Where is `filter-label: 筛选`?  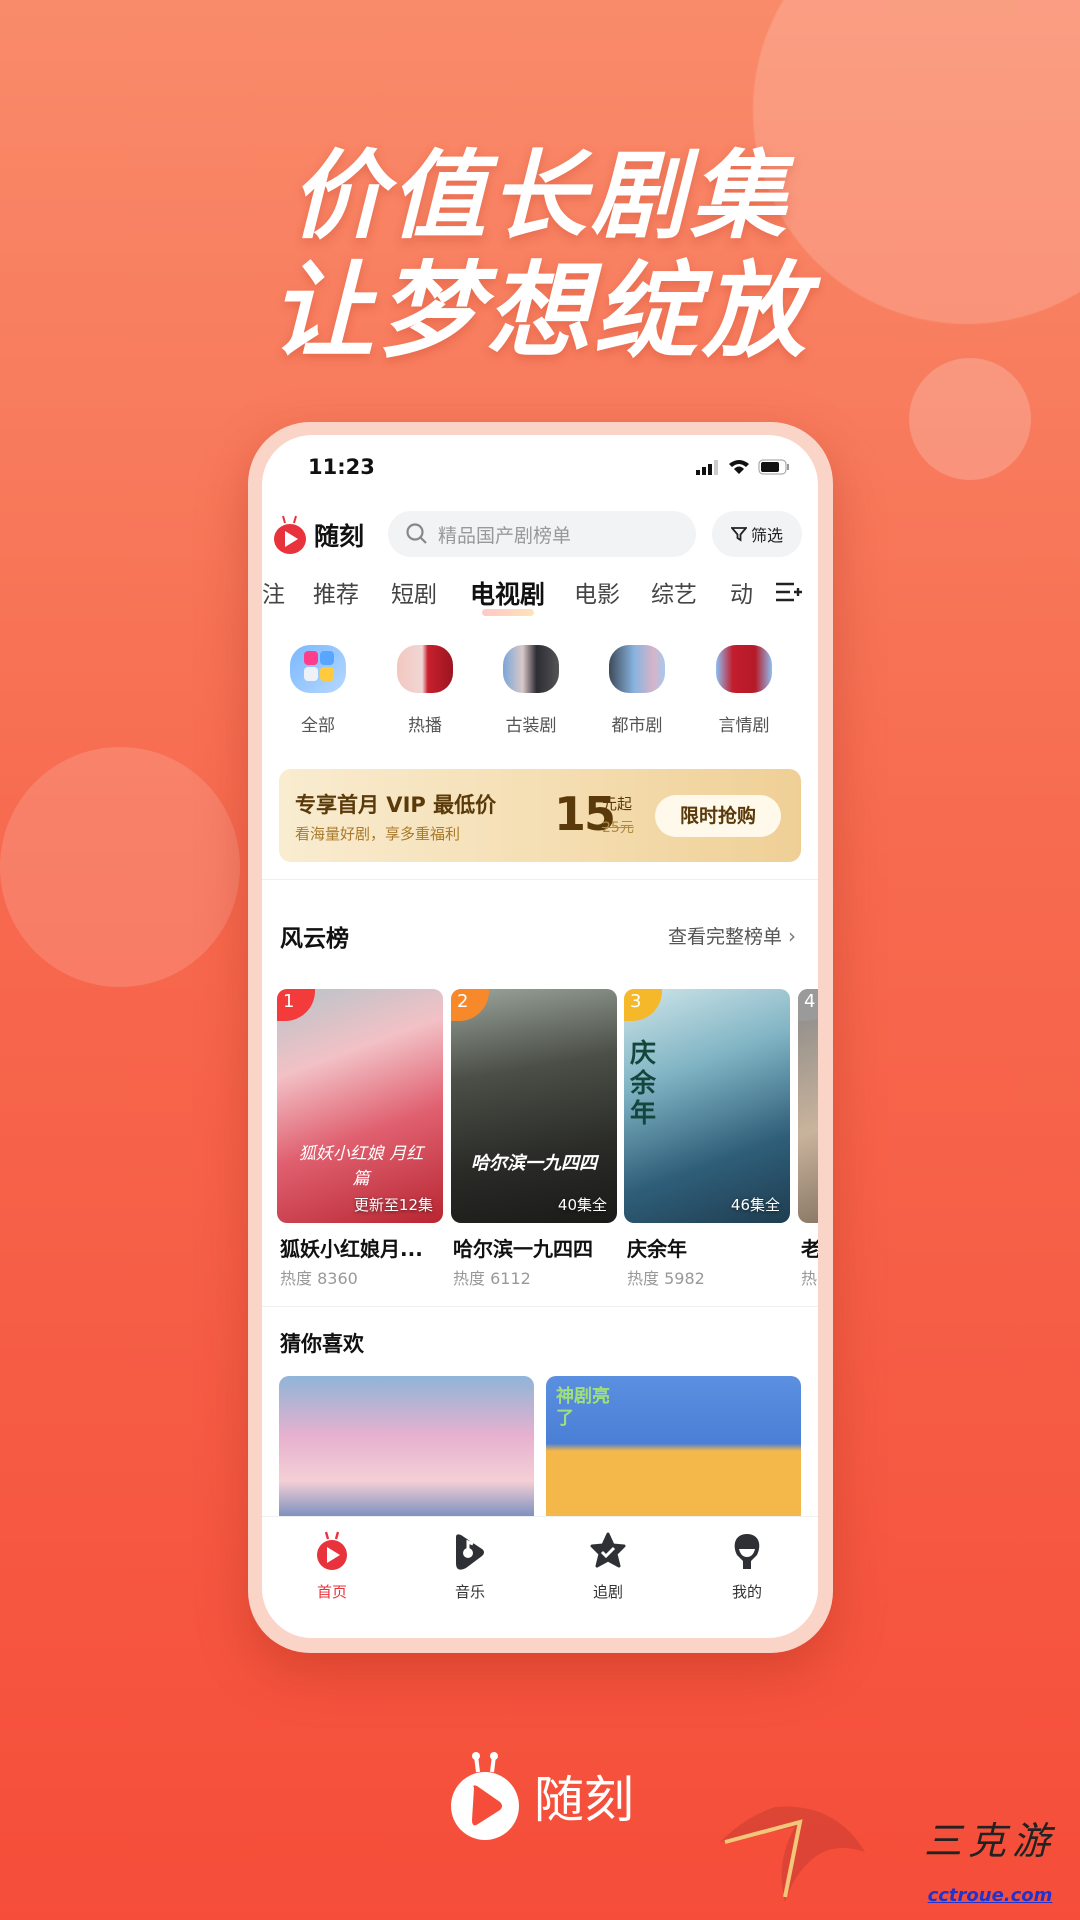 filter-label: 筛选 is located at coordinates (766, 535).